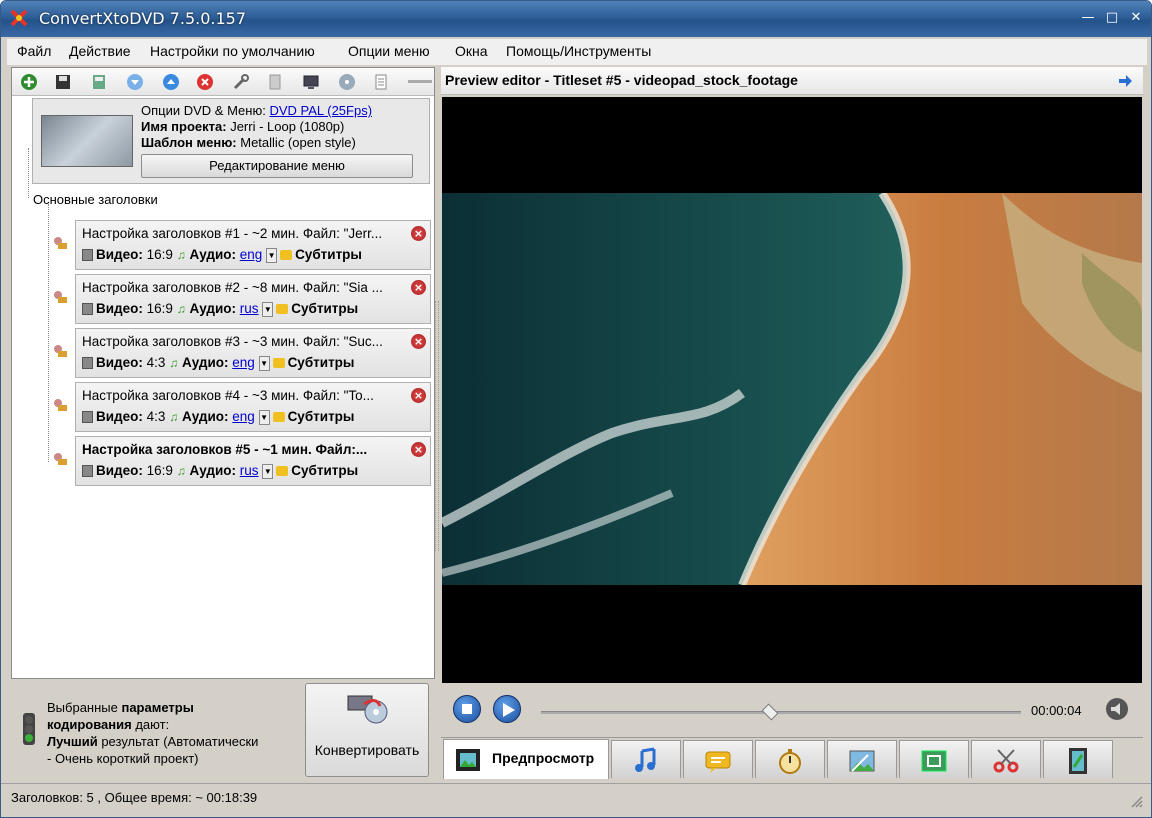 Image resolution: width=1152 pixels, height=818 pixels. I want to click on monitor-icon, so click(311, 82).